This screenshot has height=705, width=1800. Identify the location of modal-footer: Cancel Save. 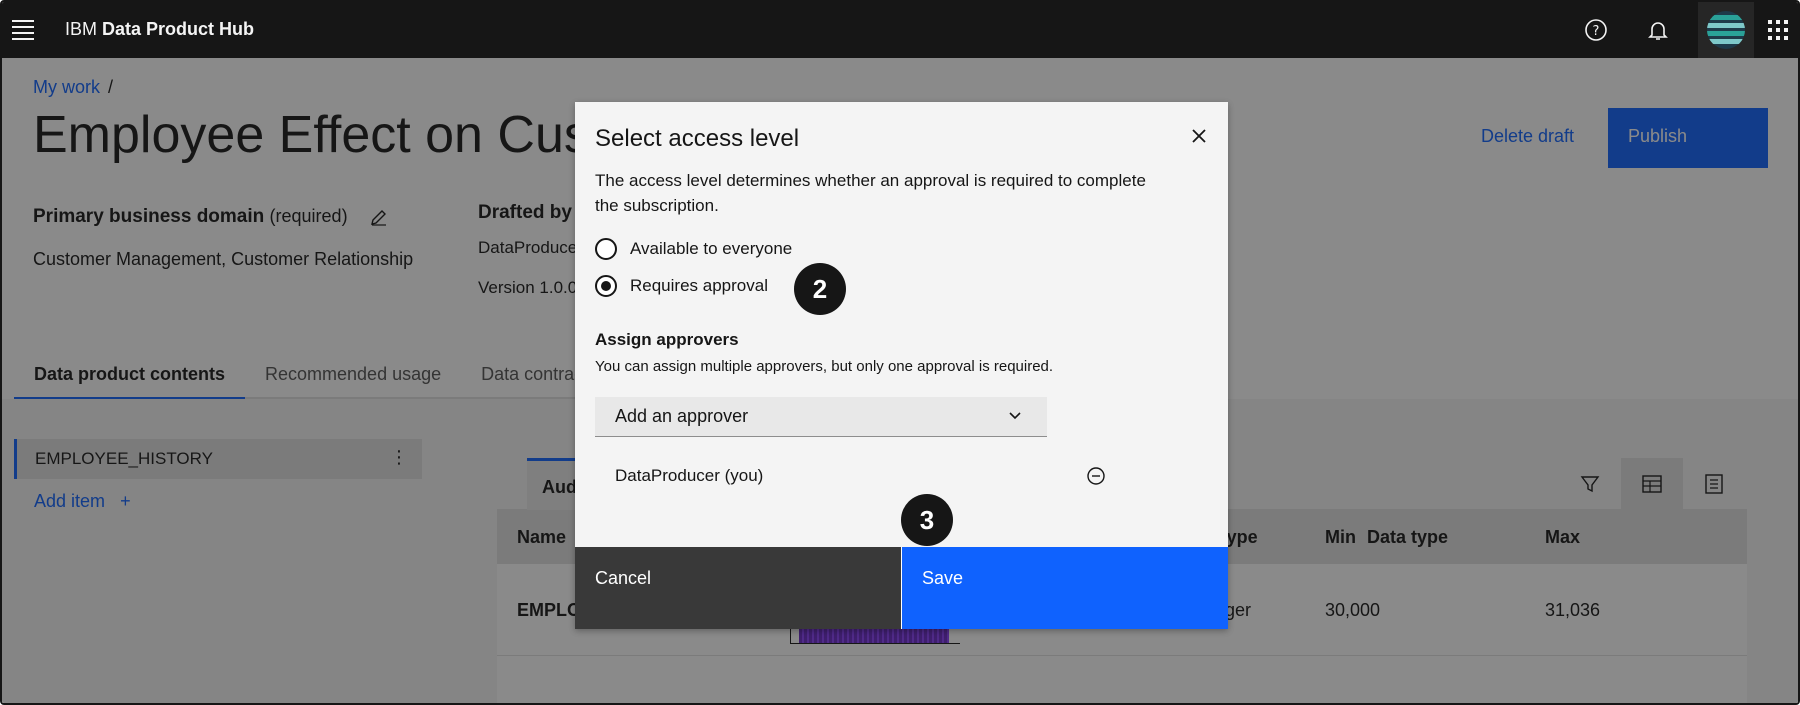
(901, 588).